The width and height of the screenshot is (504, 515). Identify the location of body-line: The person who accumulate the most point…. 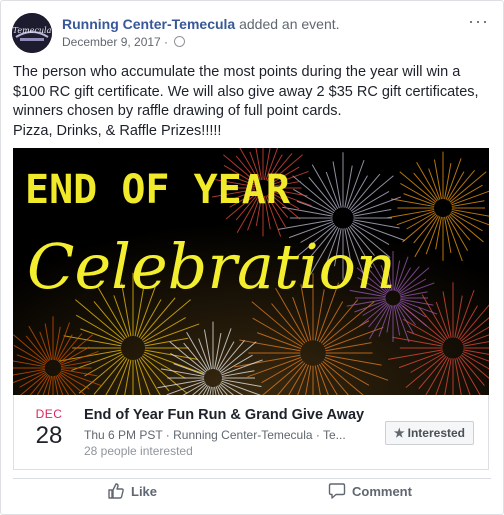
(237, 72).